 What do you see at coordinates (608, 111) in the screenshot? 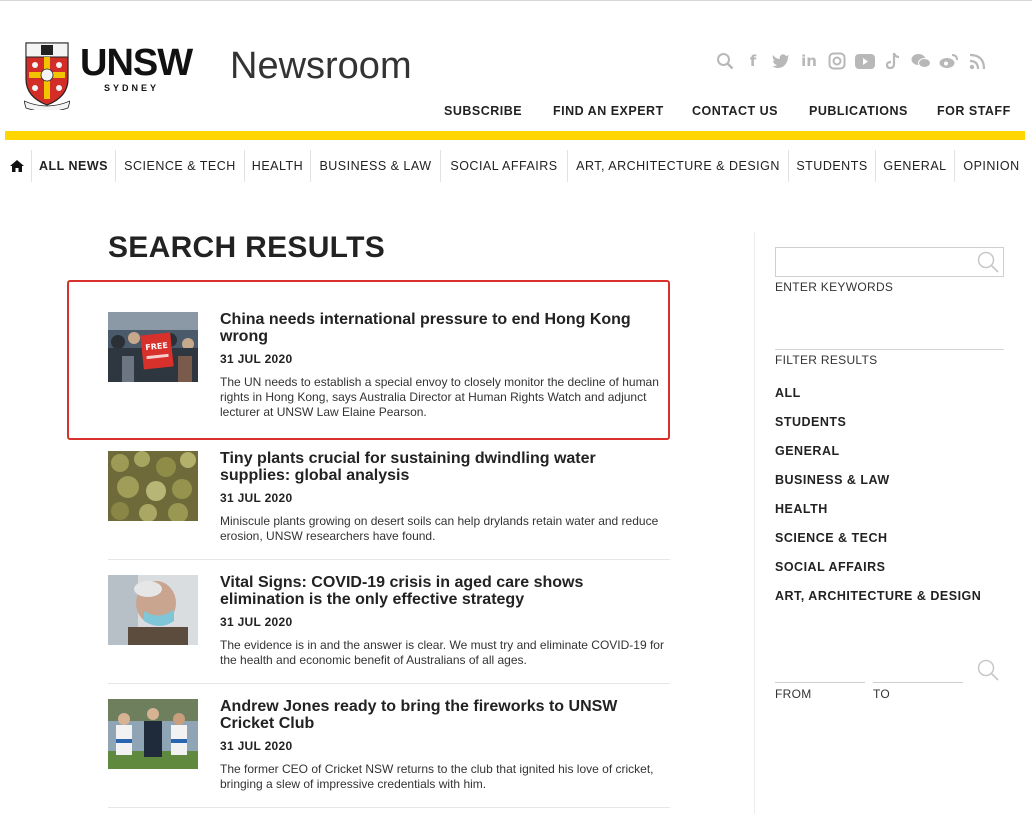
I see `find-an-expert-link: FIND AN EXPERT` at bounding box center [608, 111].